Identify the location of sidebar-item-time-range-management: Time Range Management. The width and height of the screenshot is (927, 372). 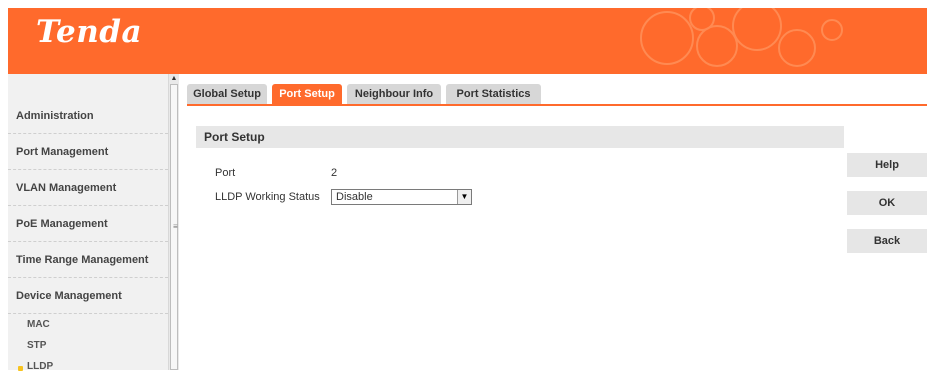
(88, 260).